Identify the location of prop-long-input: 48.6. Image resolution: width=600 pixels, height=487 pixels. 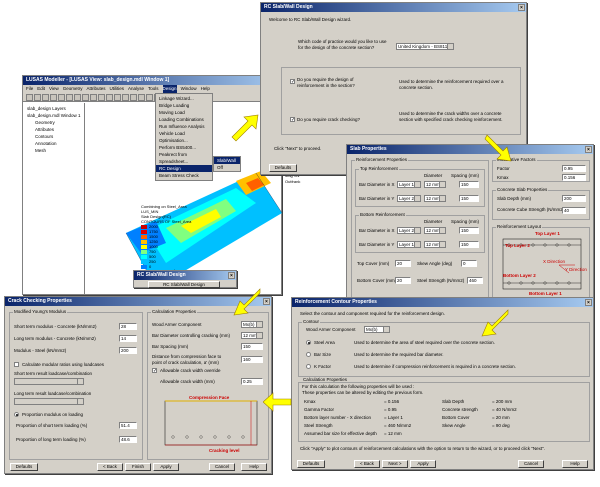
(128, 439).